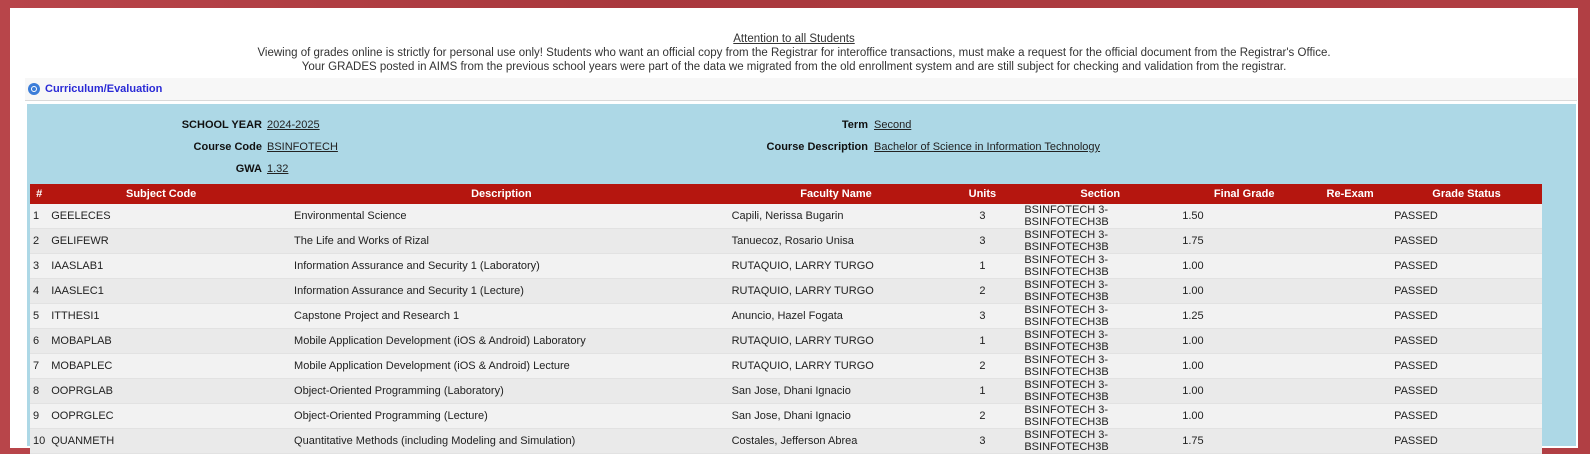 Image resolution: width=1590 pixels, height=454 pixels. What do you see at coordinates (161, 341) in the screenshot?
I see `subject-code: MOBAPLAB` at bounding box center [161, 341].